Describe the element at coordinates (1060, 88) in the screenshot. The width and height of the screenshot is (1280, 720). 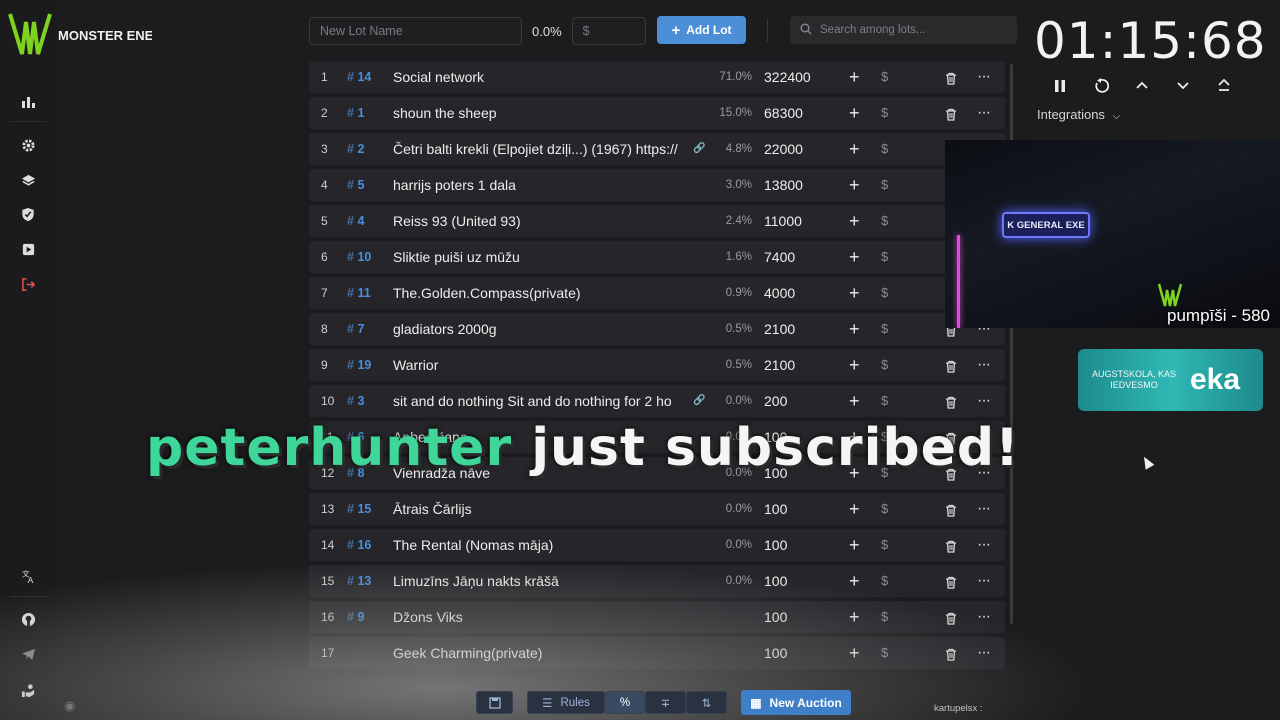
I see `pause-icon` at that location.